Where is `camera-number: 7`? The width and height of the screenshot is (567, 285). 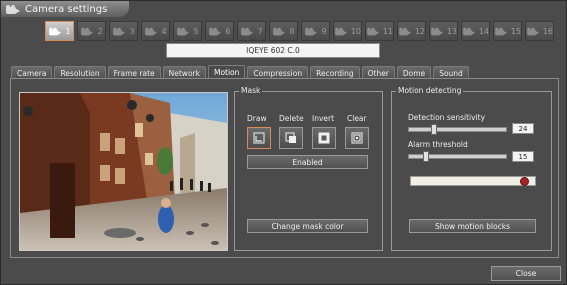
camera-number: 7 is located at coordinates (260, 31).